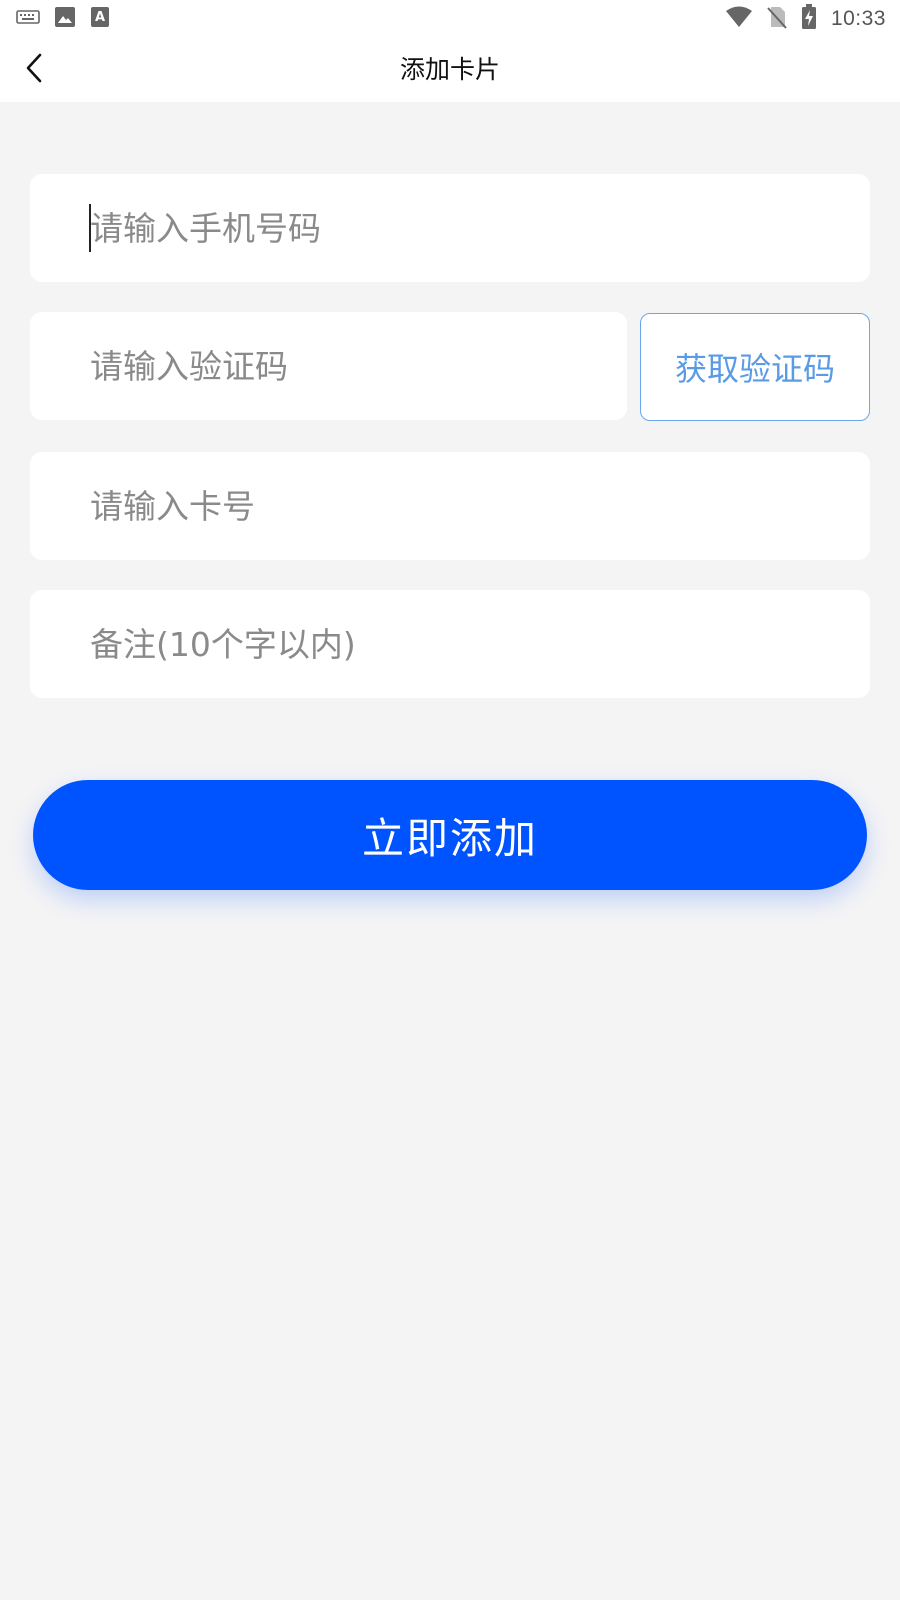 The image size is (900, 1600). I want to click on status-left-icons: A, so click(63, 19).